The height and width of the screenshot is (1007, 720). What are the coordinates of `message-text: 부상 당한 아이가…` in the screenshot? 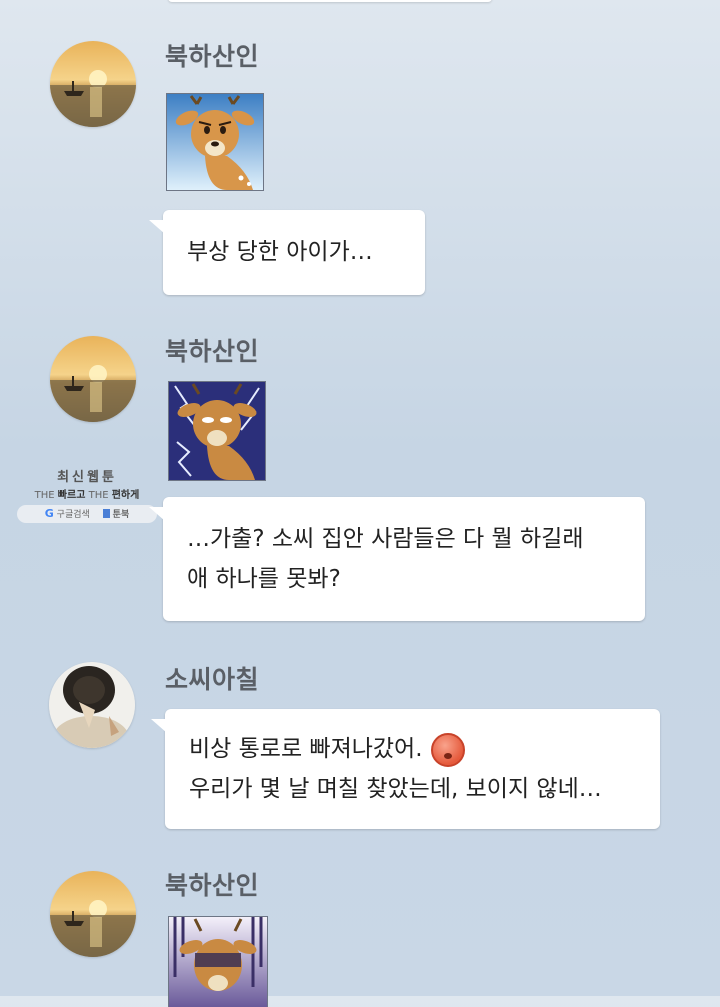 It's located at (280, 252).